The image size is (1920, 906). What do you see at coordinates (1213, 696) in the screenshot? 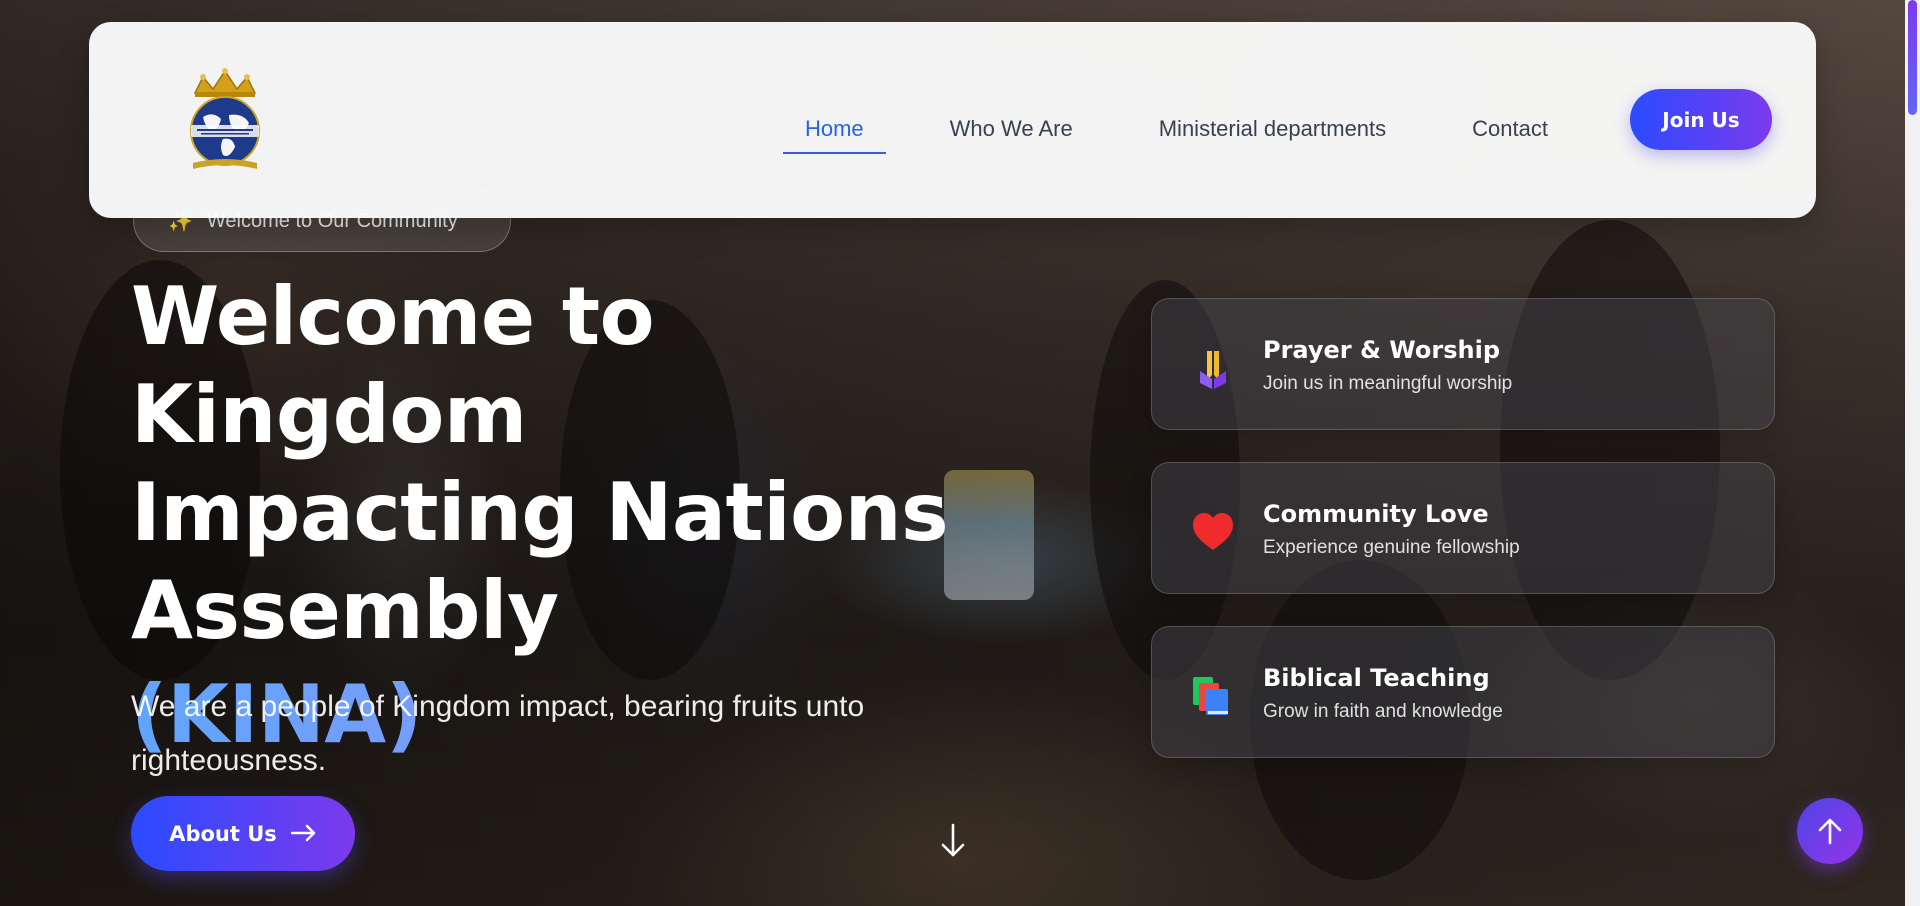
I see `books-icon` at bounding box center [1213, 696].